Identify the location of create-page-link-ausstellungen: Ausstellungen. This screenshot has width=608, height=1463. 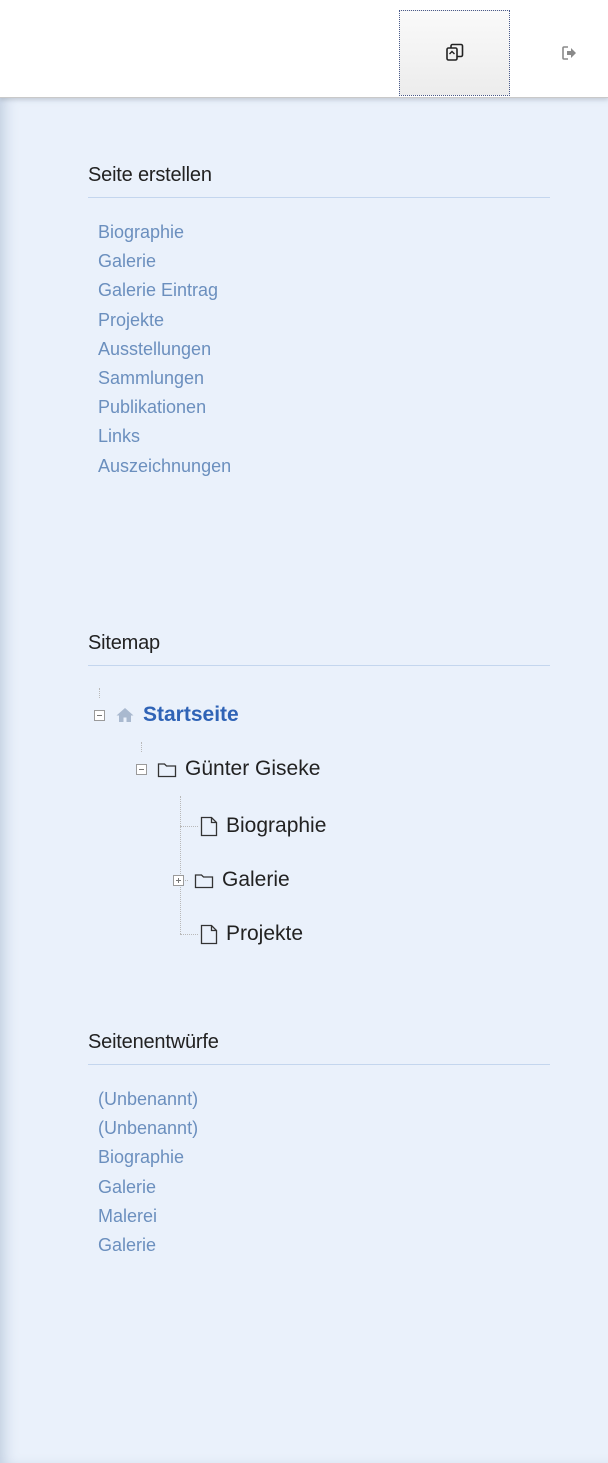
(324, 349).